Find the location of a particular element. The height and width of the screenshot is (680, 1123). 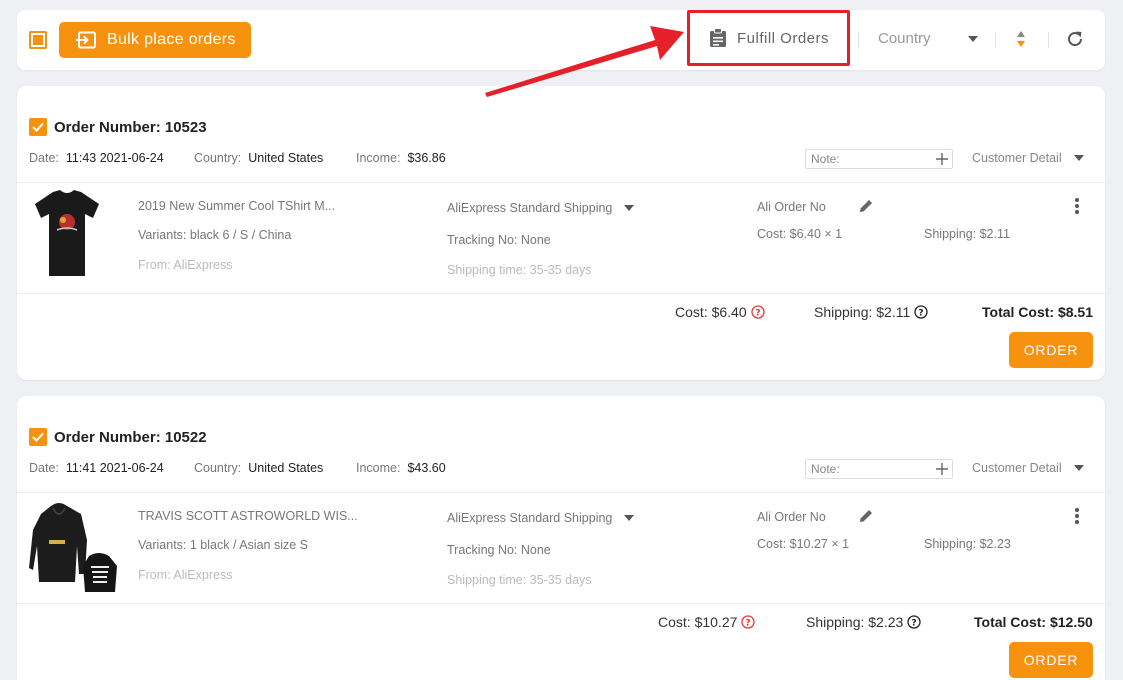

order-number: Order Number: 10523 is located at coordinates (130, 127).